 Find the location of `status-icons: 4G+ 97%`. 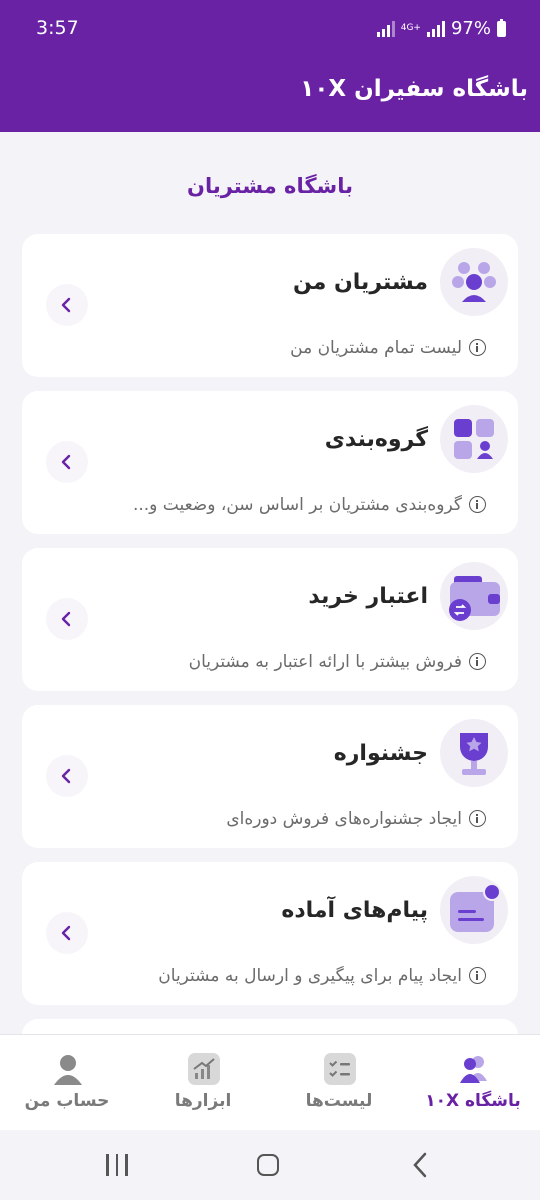

status-icons: 4G+ 97% is located at coordinates (441, 28).